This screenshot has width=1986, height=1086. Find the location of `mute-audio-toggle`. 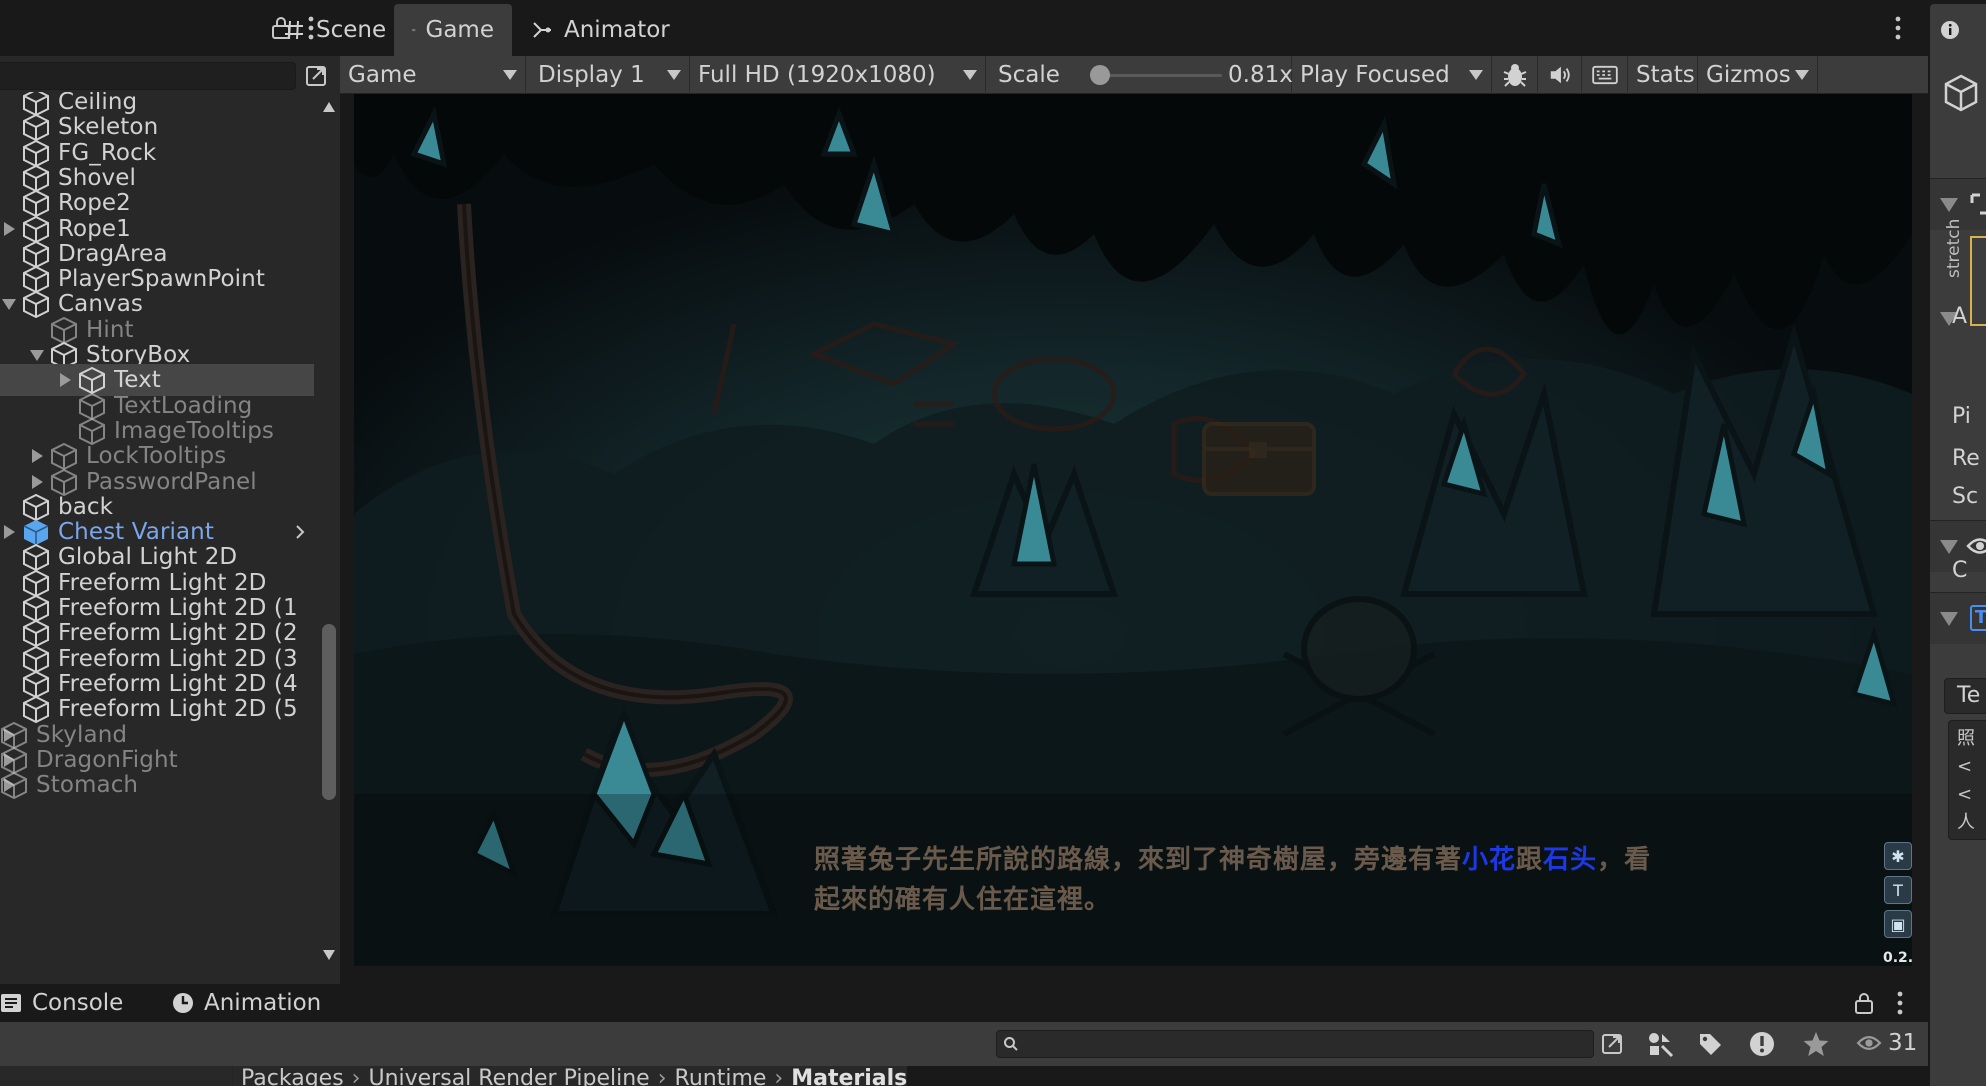

mute-audio-toggle is located at coordinates (1560, 75).